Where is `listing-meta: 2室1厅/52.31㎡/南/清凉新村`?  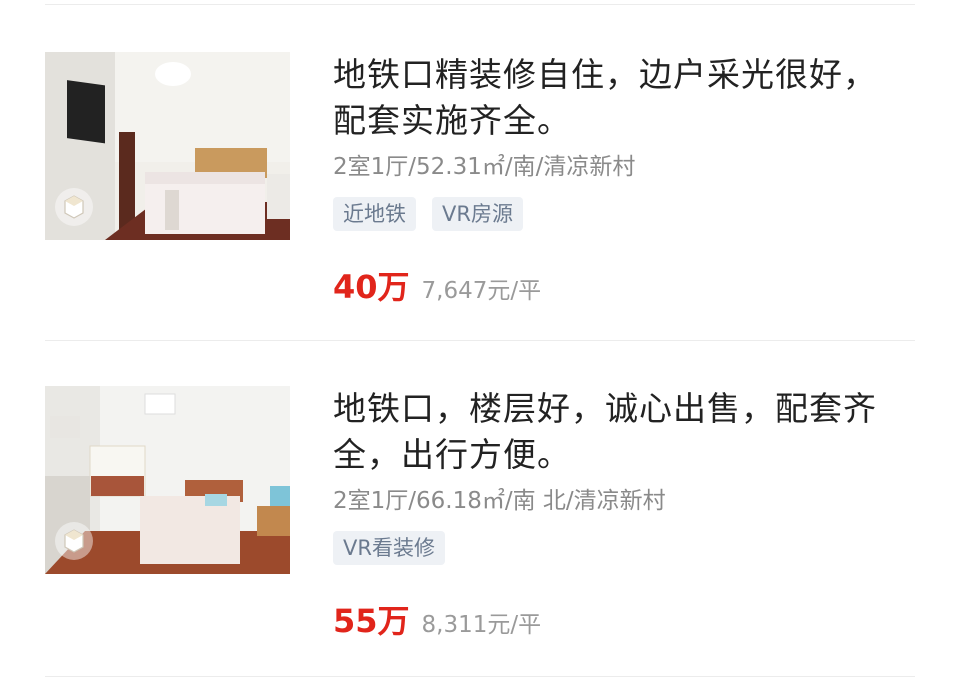
listing-meta: 2室1厅/52.31㎡/南/清凉新村 is located at coordinates (484, 167).